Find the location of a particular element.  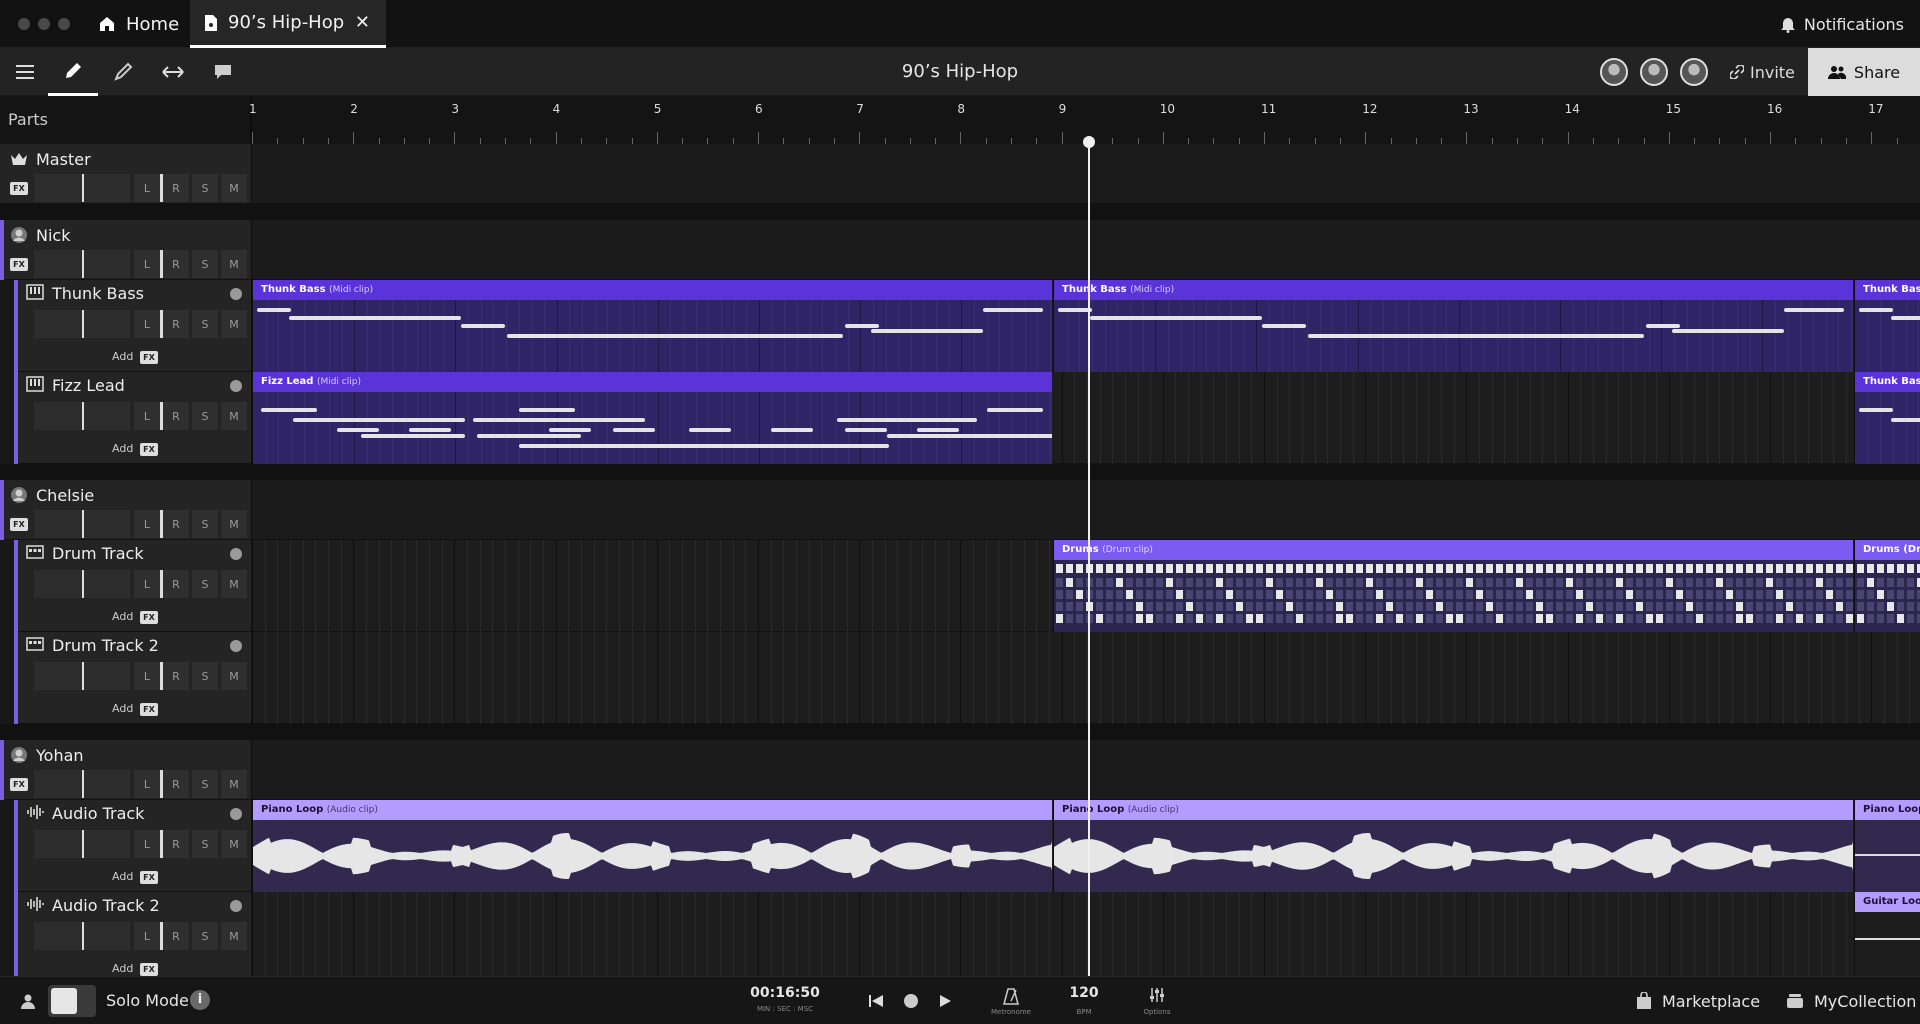

solo-mode-toggle is located at coordinates (72, 1001).